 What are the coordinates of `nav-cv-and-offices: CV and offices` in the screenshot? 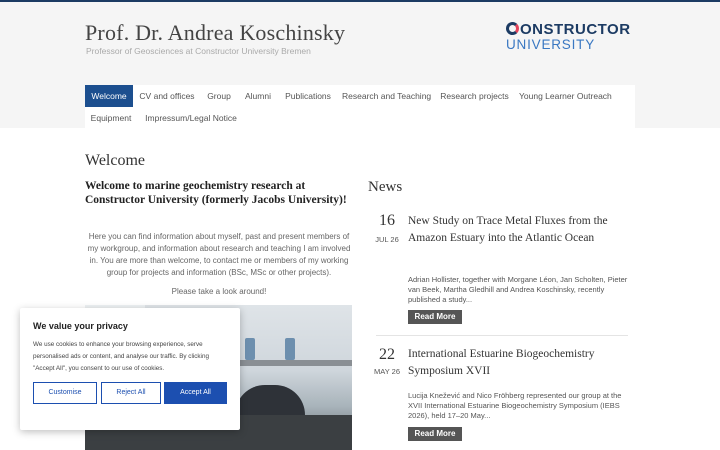 It's located at (167, 96).